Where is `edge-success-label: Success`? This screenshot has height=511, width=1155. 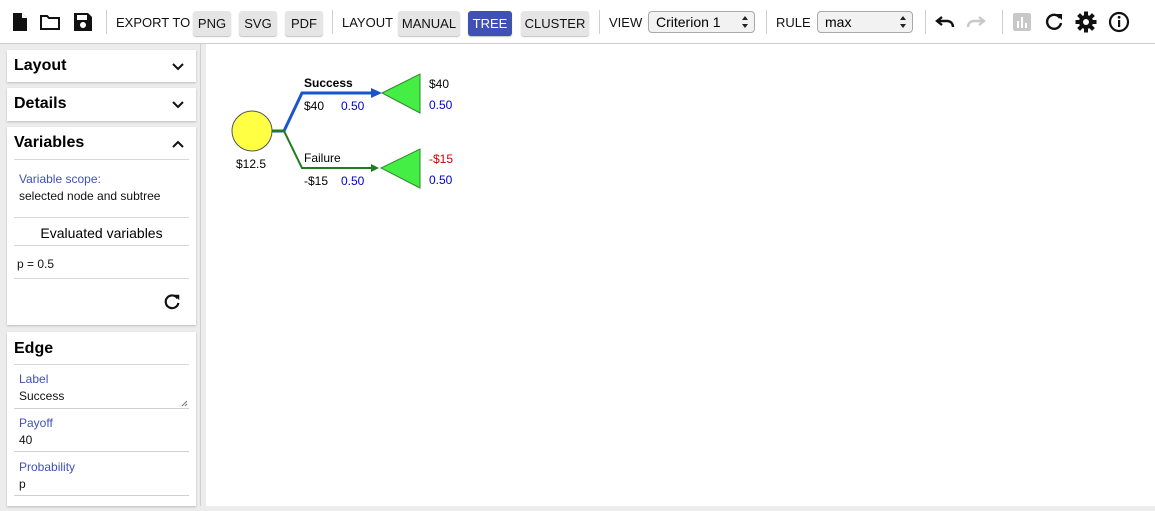
edge-success-label: Success is located at coordinates (328, 83).